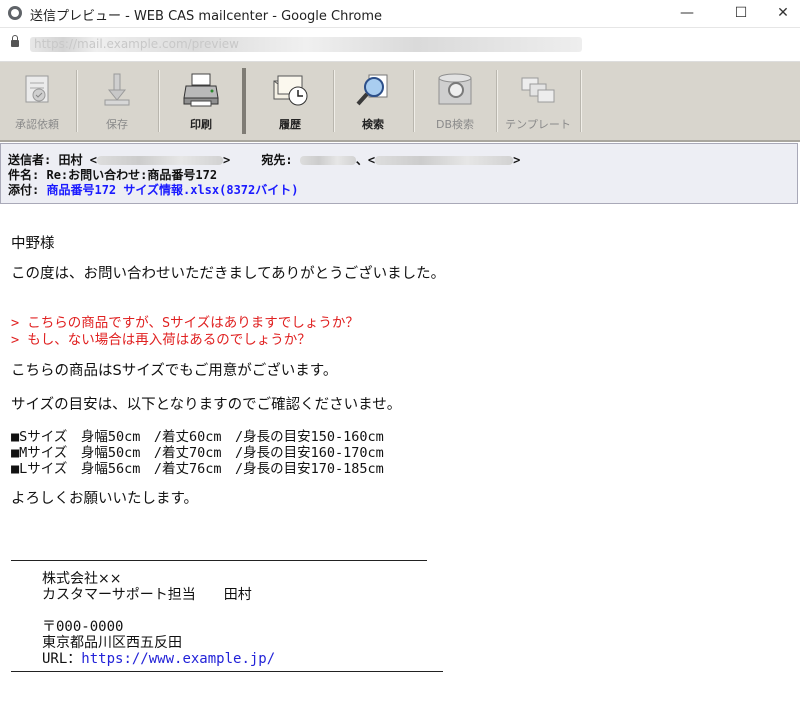 This screenshot has height=703, width=800. Describe the element at coordinates (70, 160) in the screenshot. I see `from-name: 田村` at that location.